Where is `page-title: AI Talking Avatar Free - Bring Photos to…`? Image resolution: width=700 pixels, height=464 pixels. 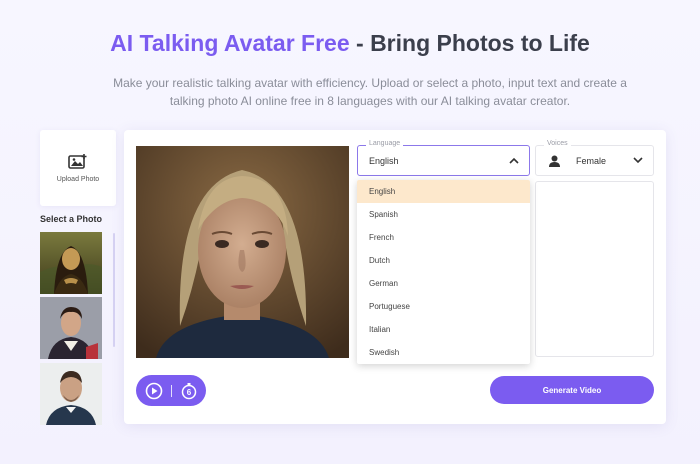 page-title: AI Talking Avatar Free - Bring Photos to… is located at coordinates (350, 43).